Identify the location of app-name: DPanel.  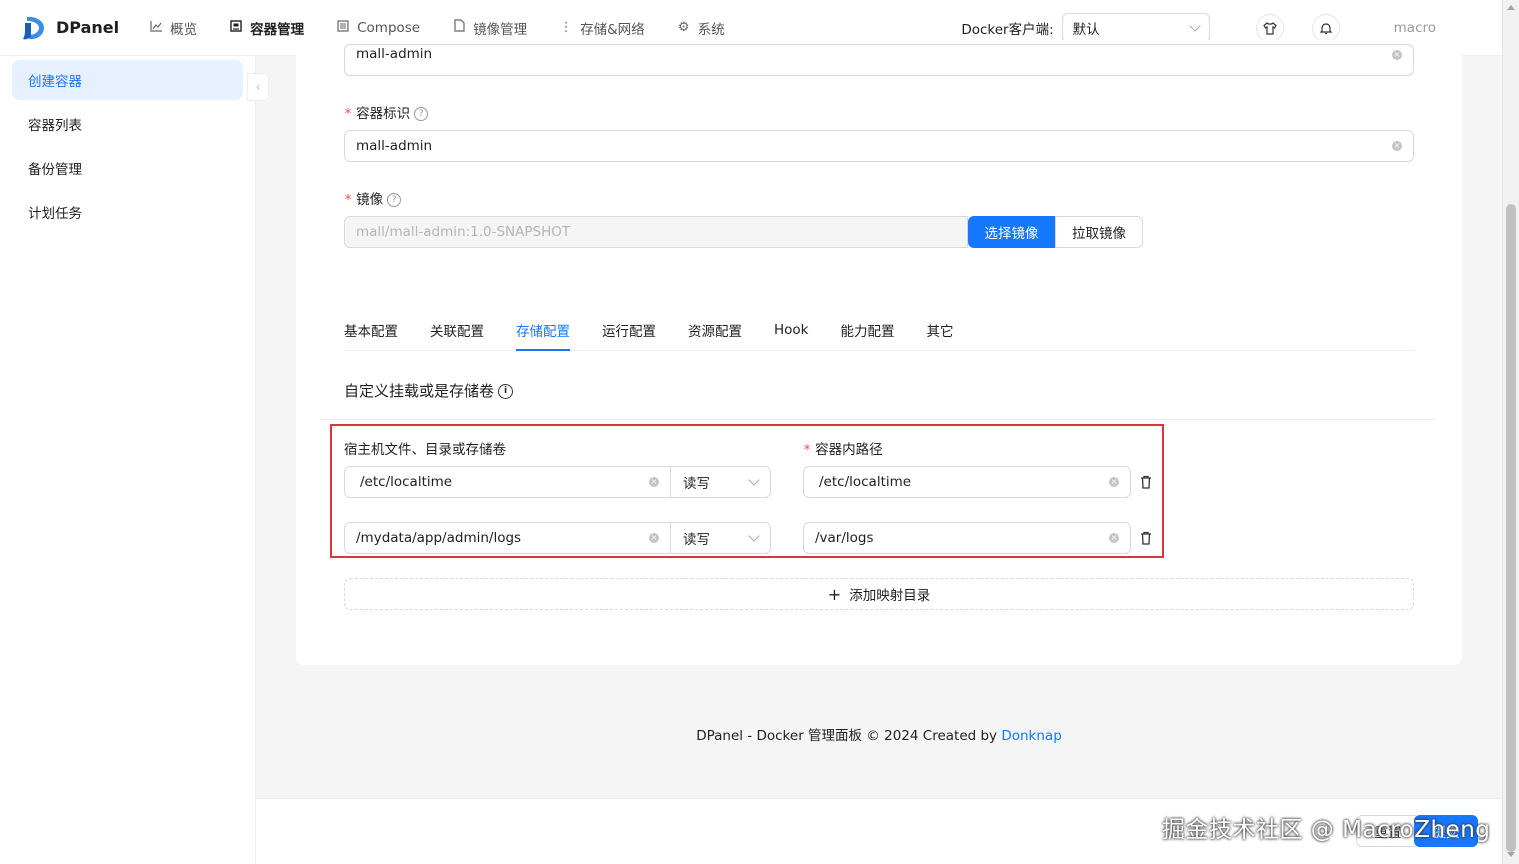
(88, 27).